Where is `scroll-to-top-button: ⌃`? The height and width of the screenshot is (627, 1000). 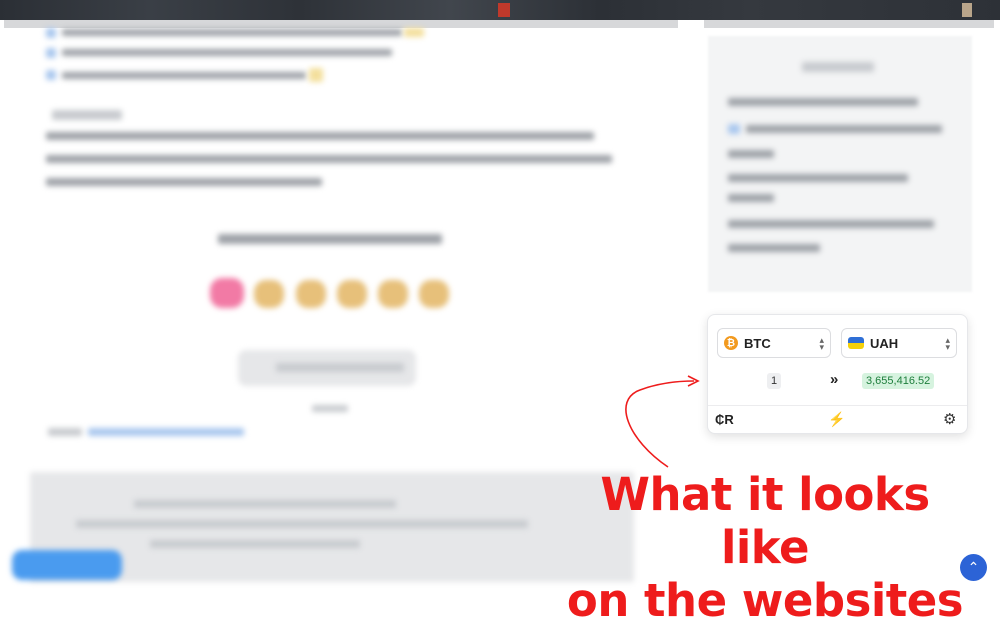 scroll-to-top-button: ⌃ is located at coordinates (973, 567).